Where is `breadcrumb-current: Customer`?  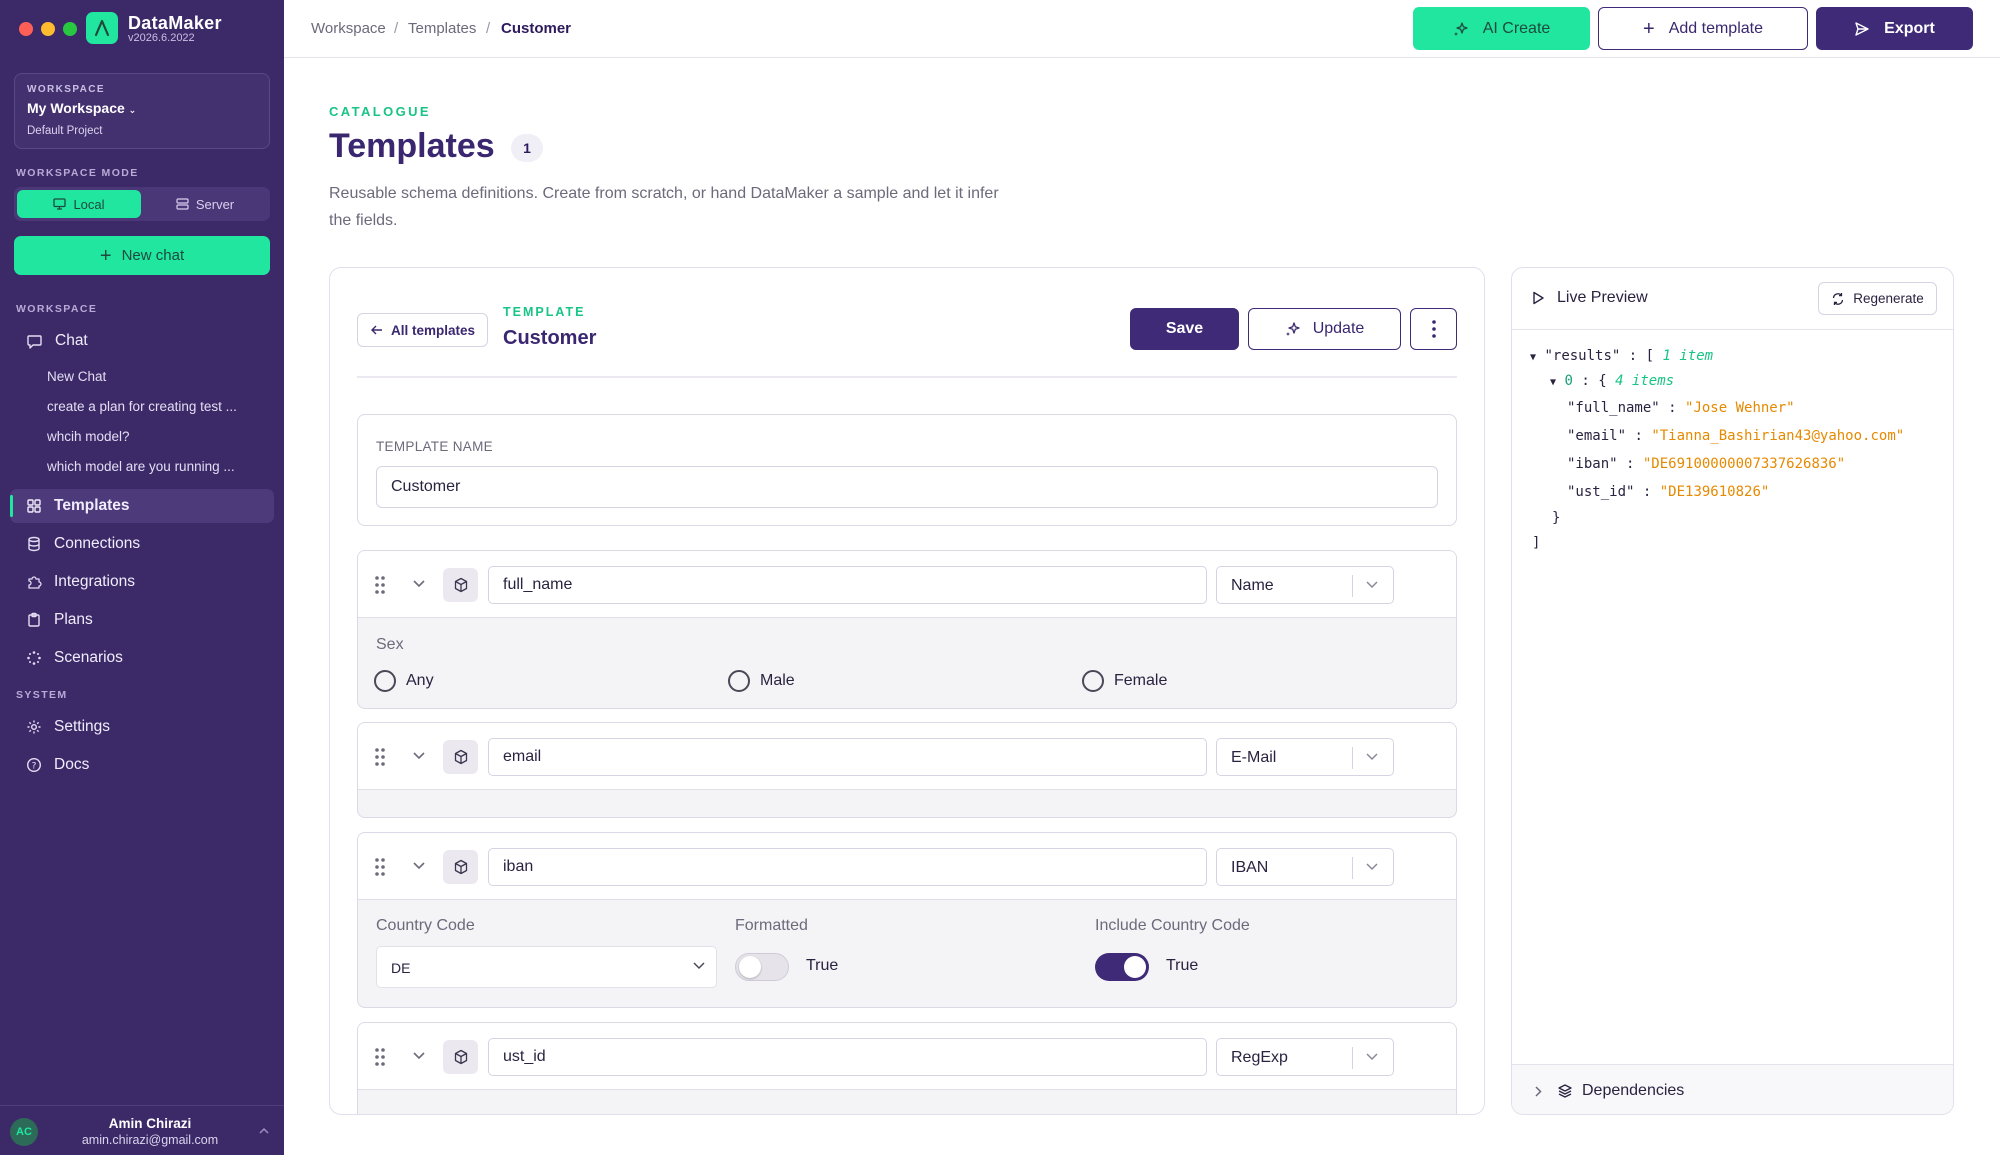
breadcrumb-current: Customer is located at coordinates (536, 28).